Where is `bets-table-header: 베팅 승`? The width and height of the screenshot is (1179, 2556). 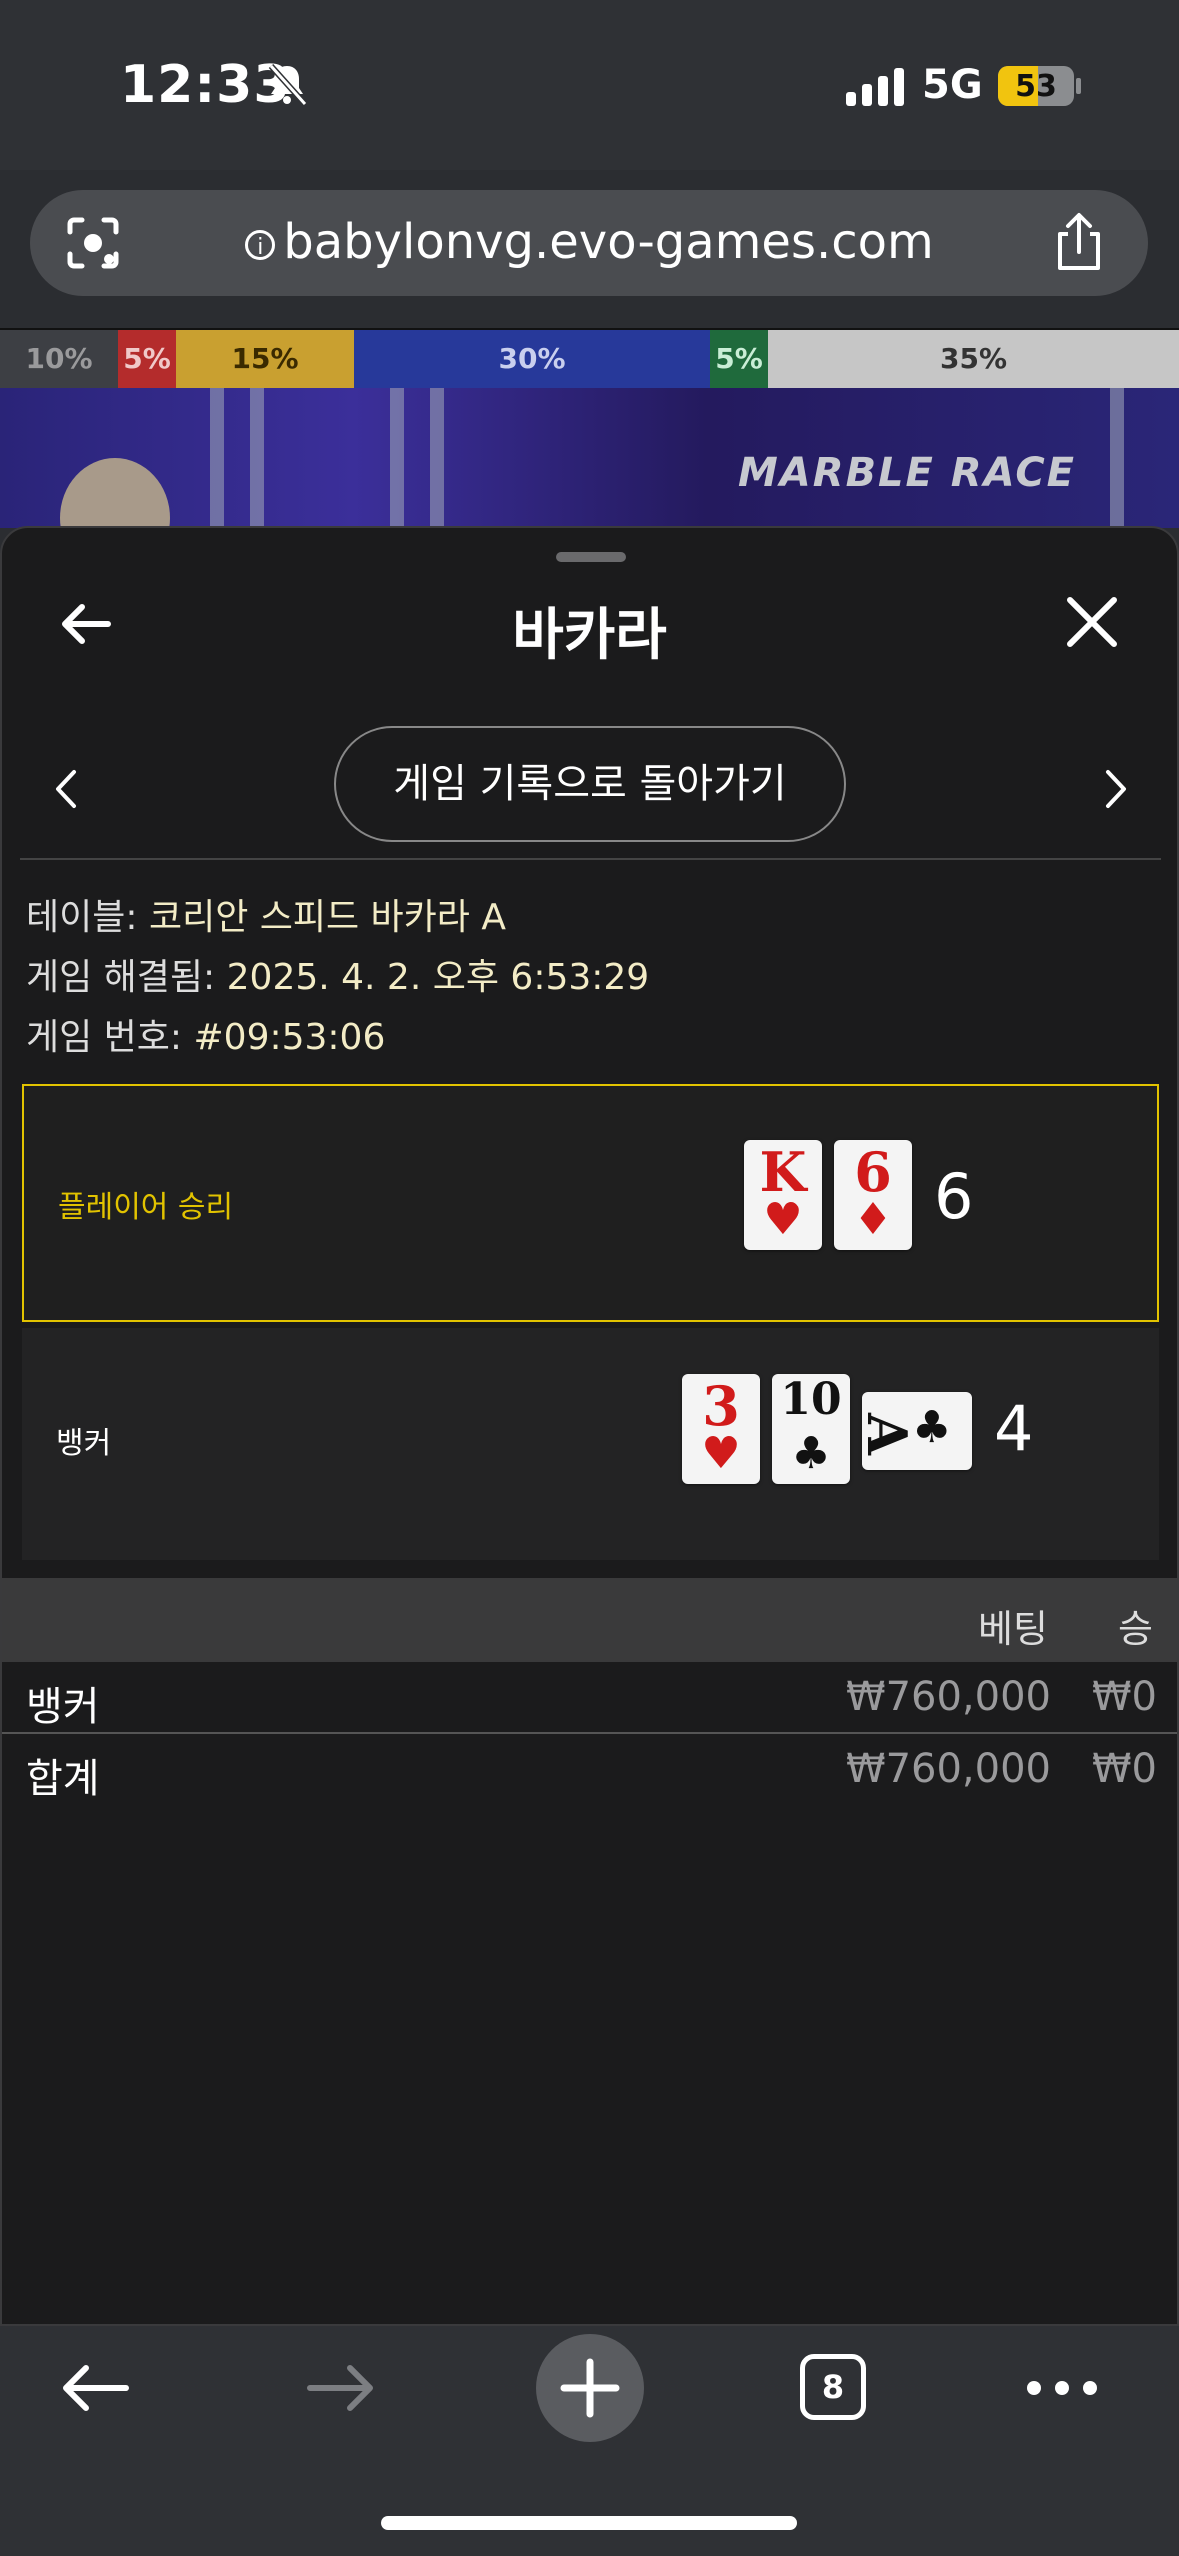
bets-table-header: 베팅 승 is located at coordinates (589, 1620).